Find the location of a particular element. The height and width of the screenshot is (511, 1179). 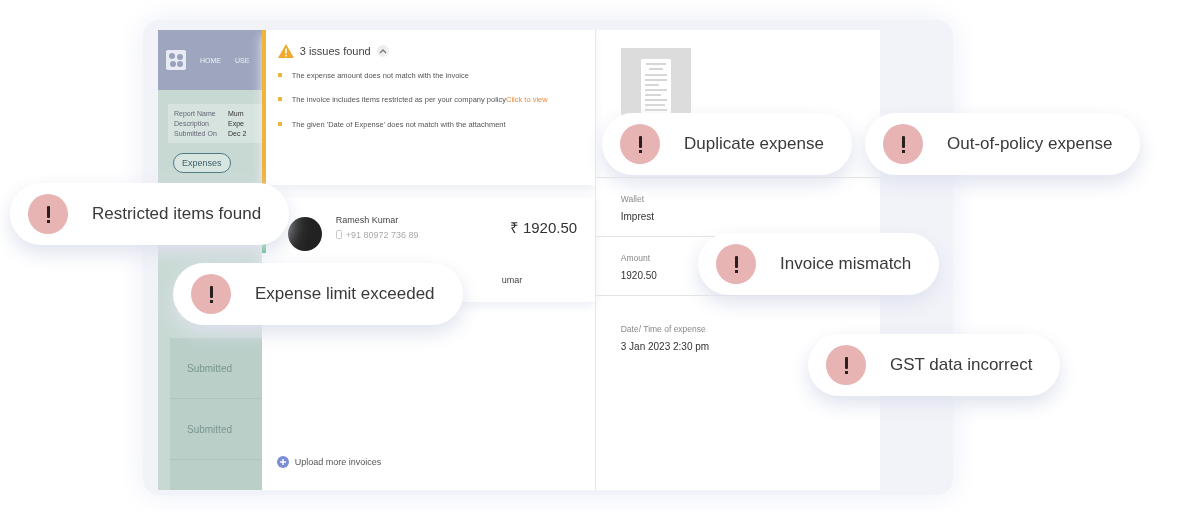

issues-title: 3 issues found is located at coordinates (335, 51).